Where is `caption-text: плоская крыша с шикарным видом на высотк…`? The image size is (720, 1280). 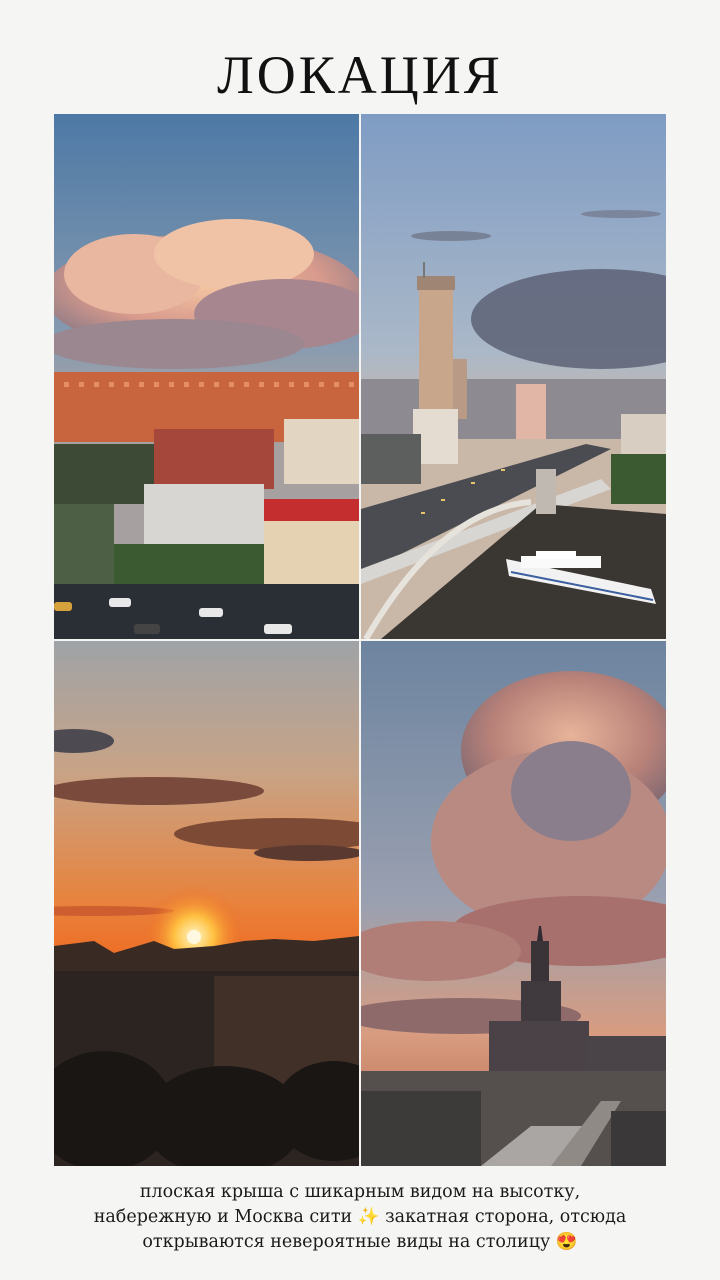 caption-text: плоская крыша с шикарным видом на высотк… is located at coordinates (360, 1217).